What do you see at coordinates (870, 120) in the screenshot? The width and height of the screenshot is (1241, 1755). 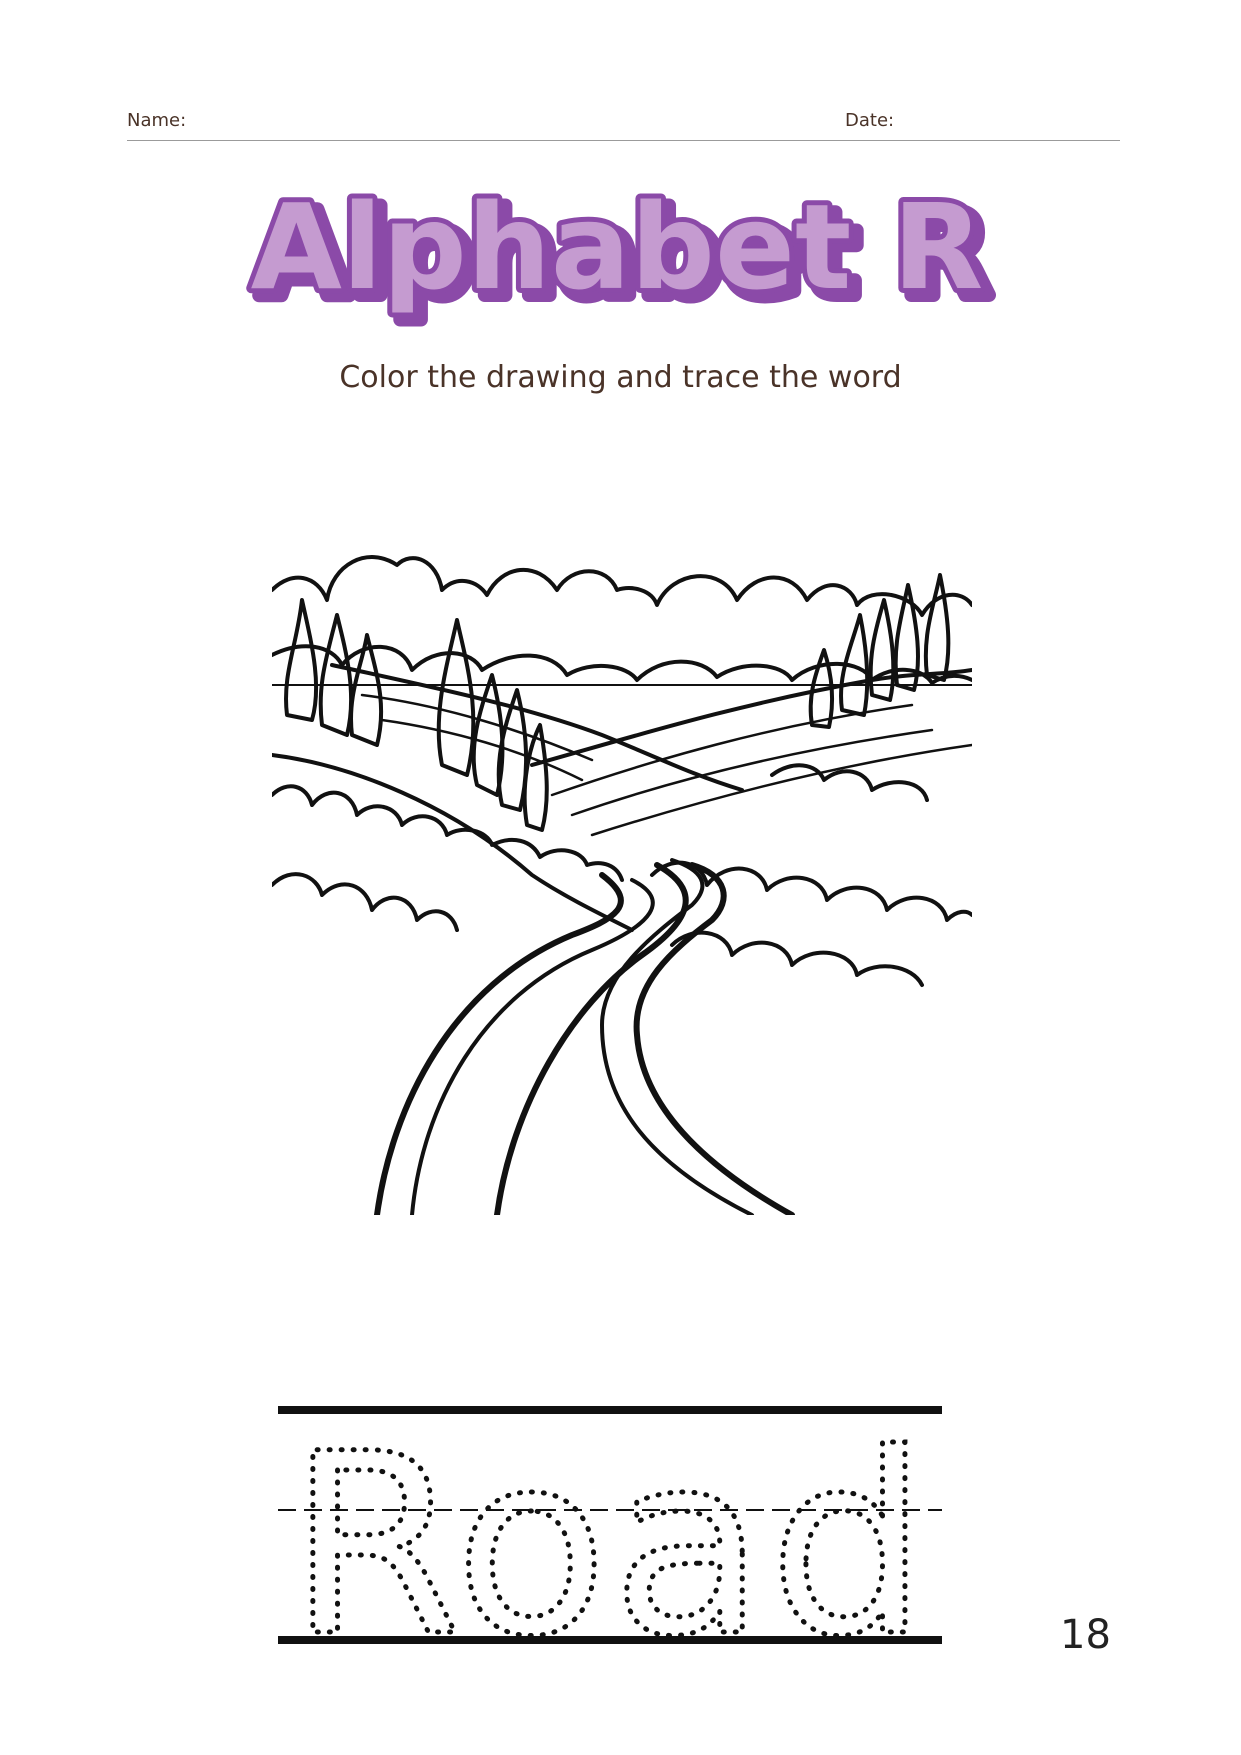 I see `date-label: Date:` at bounding box center [870, 120].